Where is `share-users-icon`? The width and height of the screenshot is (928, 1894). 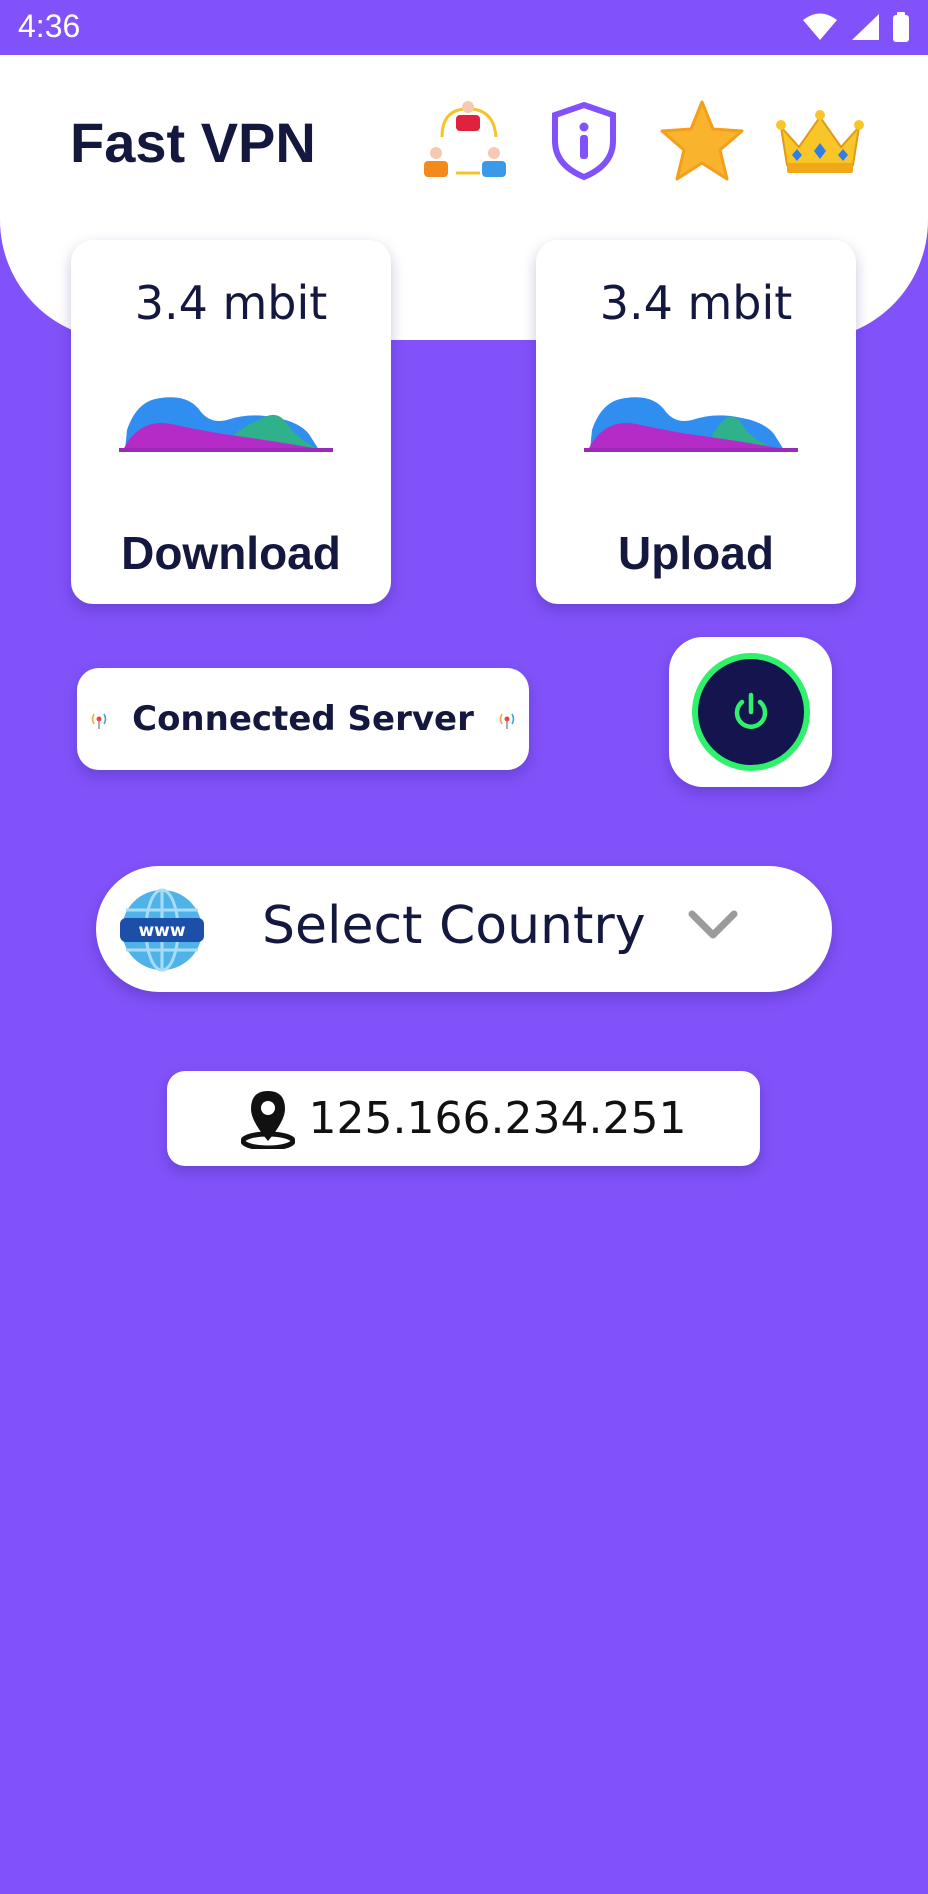
share-users-icon is located at coordinates (465, 139).